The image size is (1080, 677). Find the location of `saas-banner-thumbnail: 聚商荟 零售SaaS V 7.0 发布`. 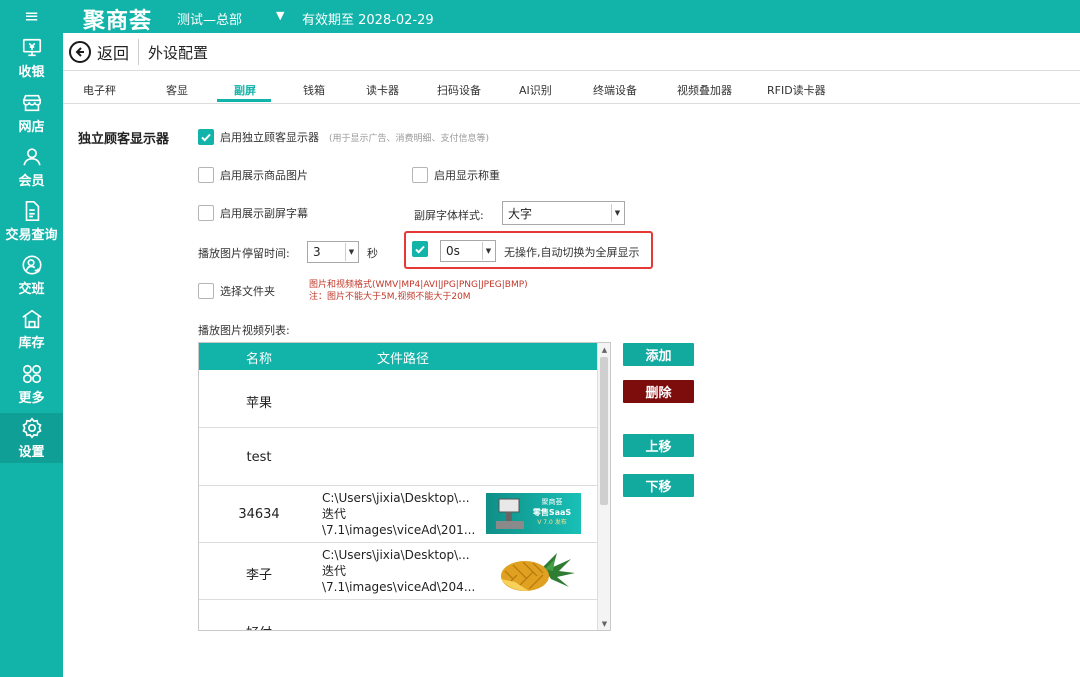

saas-banner-thumbnail: 聚商荟 零售SaaS V 7.0 发布 is located at coordinates (533, 513).